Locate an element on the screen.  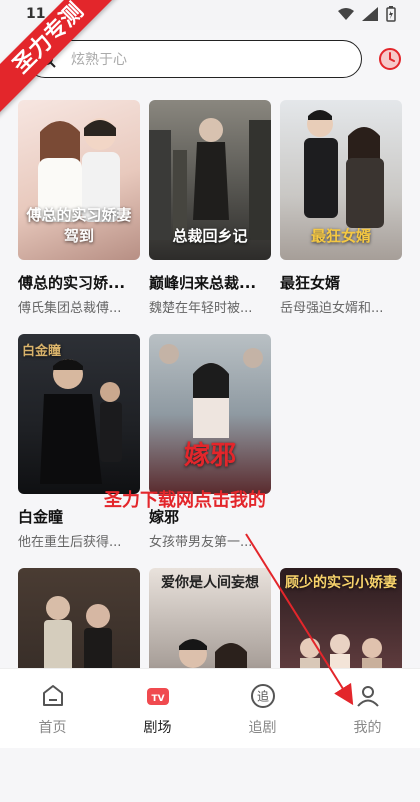
bottom-nav: 首页 TV 剧场 追 追剧 我的 is located at coordinates (210, 708).